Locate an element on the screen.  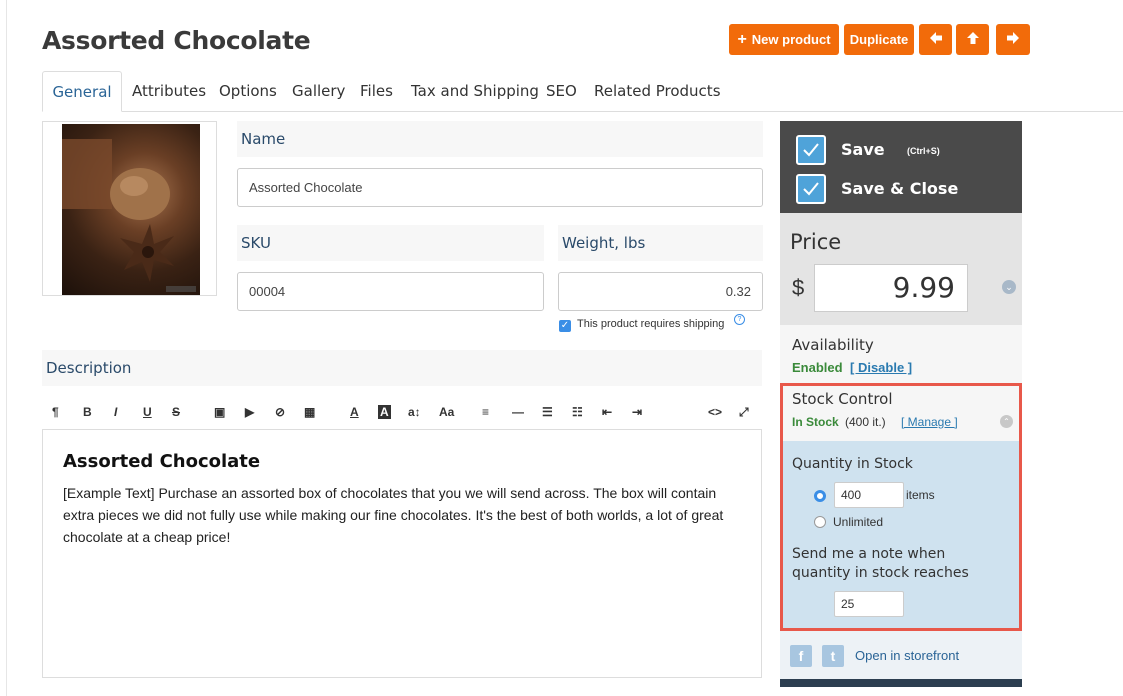
image-icon: ▣ is located at coordinates (219, 412).